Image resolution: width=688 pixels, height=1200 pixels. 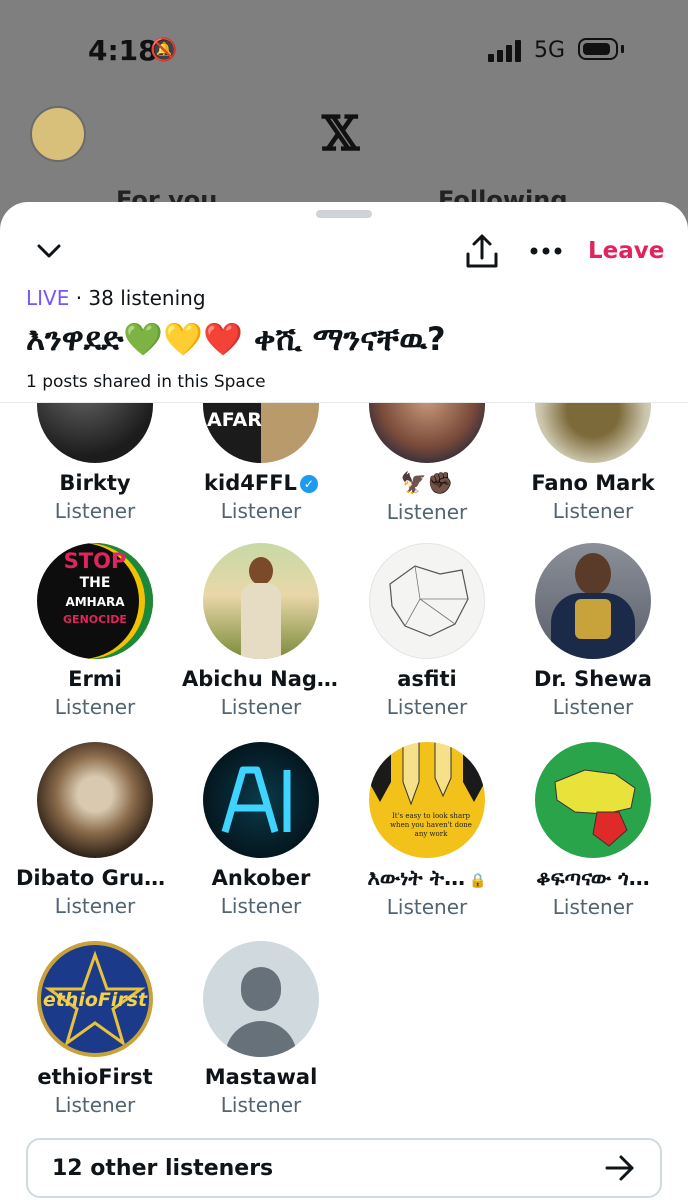 I want to click on avatar: ethioFirst, so click(x=95, y=999).